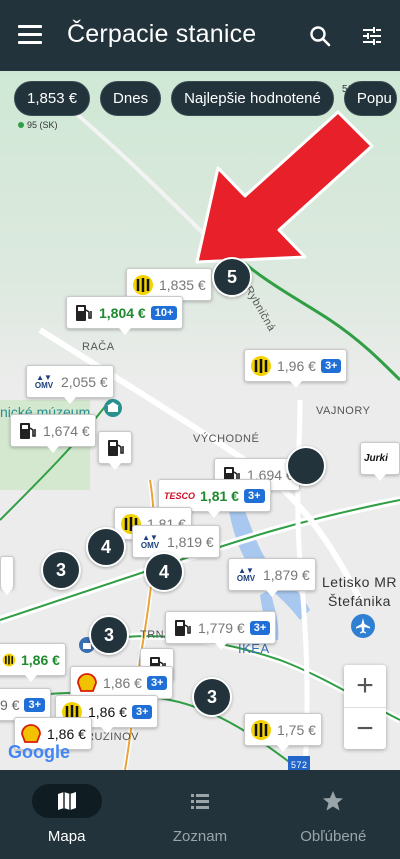 The width and height of the screenshot is (400, 859). What do you see at coordinates (343, 411) in the screenshot?
I see `map-label-vajnory: VAJNORY` at bounding box center [343, 411].